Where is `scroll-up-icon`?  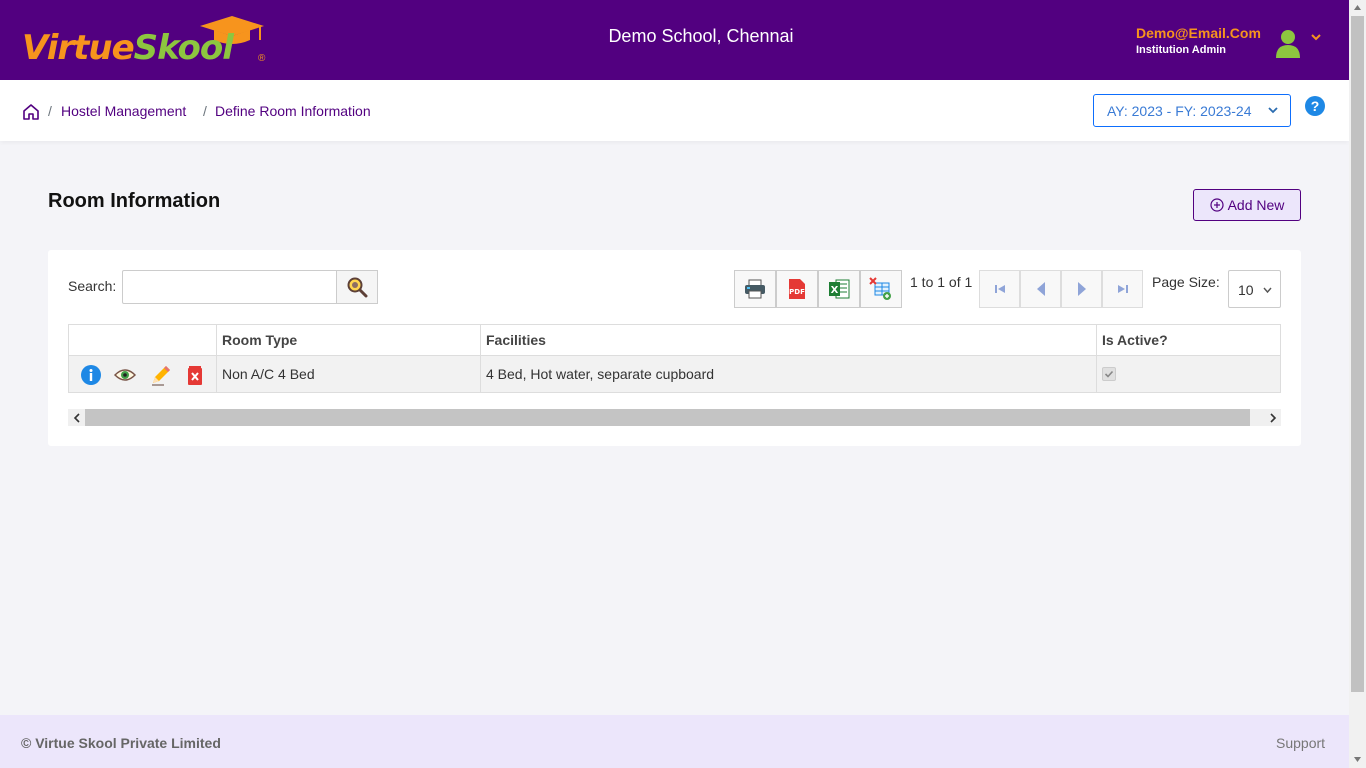
scroll-up-icon is located at coordinates (1357, 7).